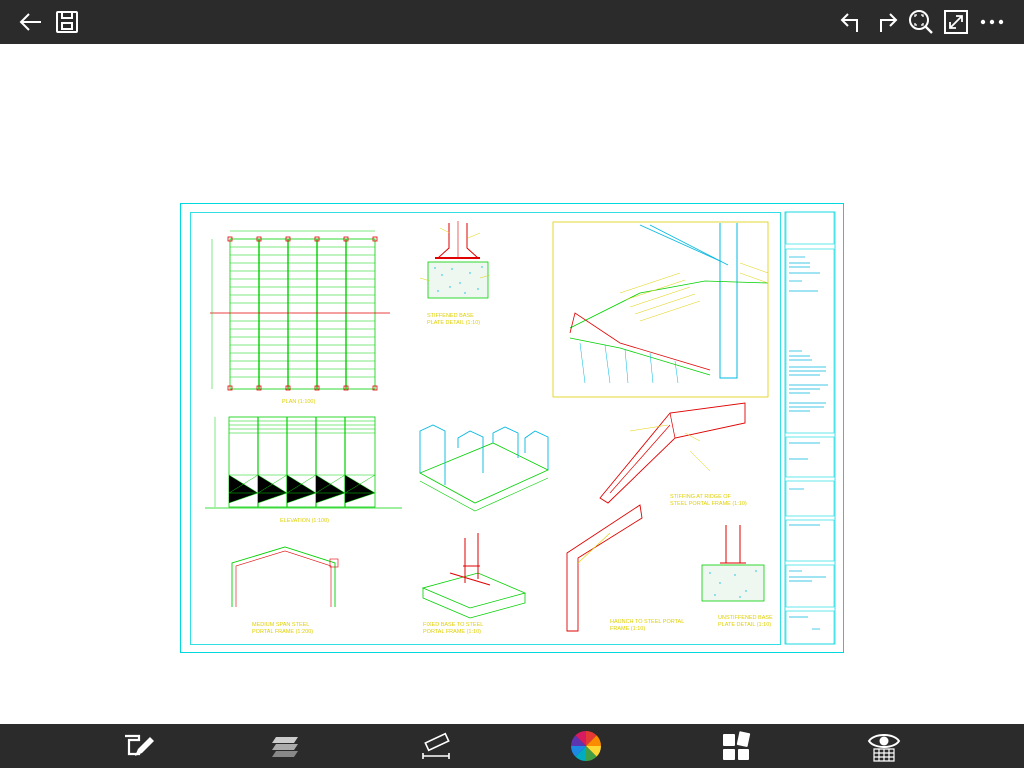 The height and width of the screenshot is (768, 1024). I want to click on fullscreen-icon, so click(956, 22).